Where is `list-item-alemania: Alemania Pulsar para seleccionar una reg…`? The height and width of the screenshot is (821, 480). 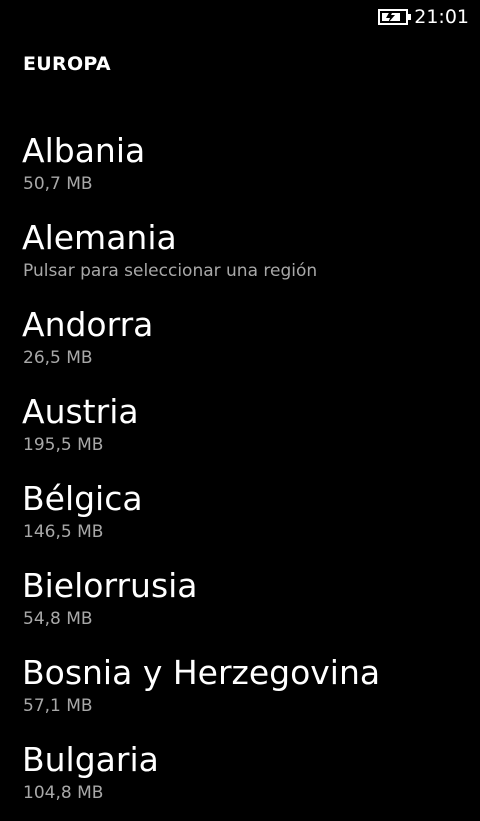
list-item-alemania: Alemania Pulsar para seleccionar una reg… is located at coordinates (240, 255).